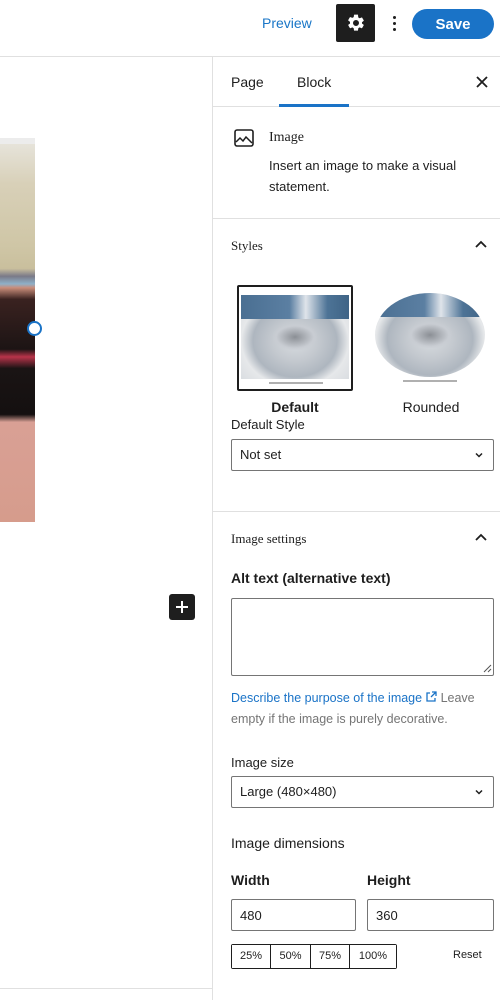 The height and width of the screenshot is (1000, 500). I want to click on style-preview-rounded, so click(431, 338).